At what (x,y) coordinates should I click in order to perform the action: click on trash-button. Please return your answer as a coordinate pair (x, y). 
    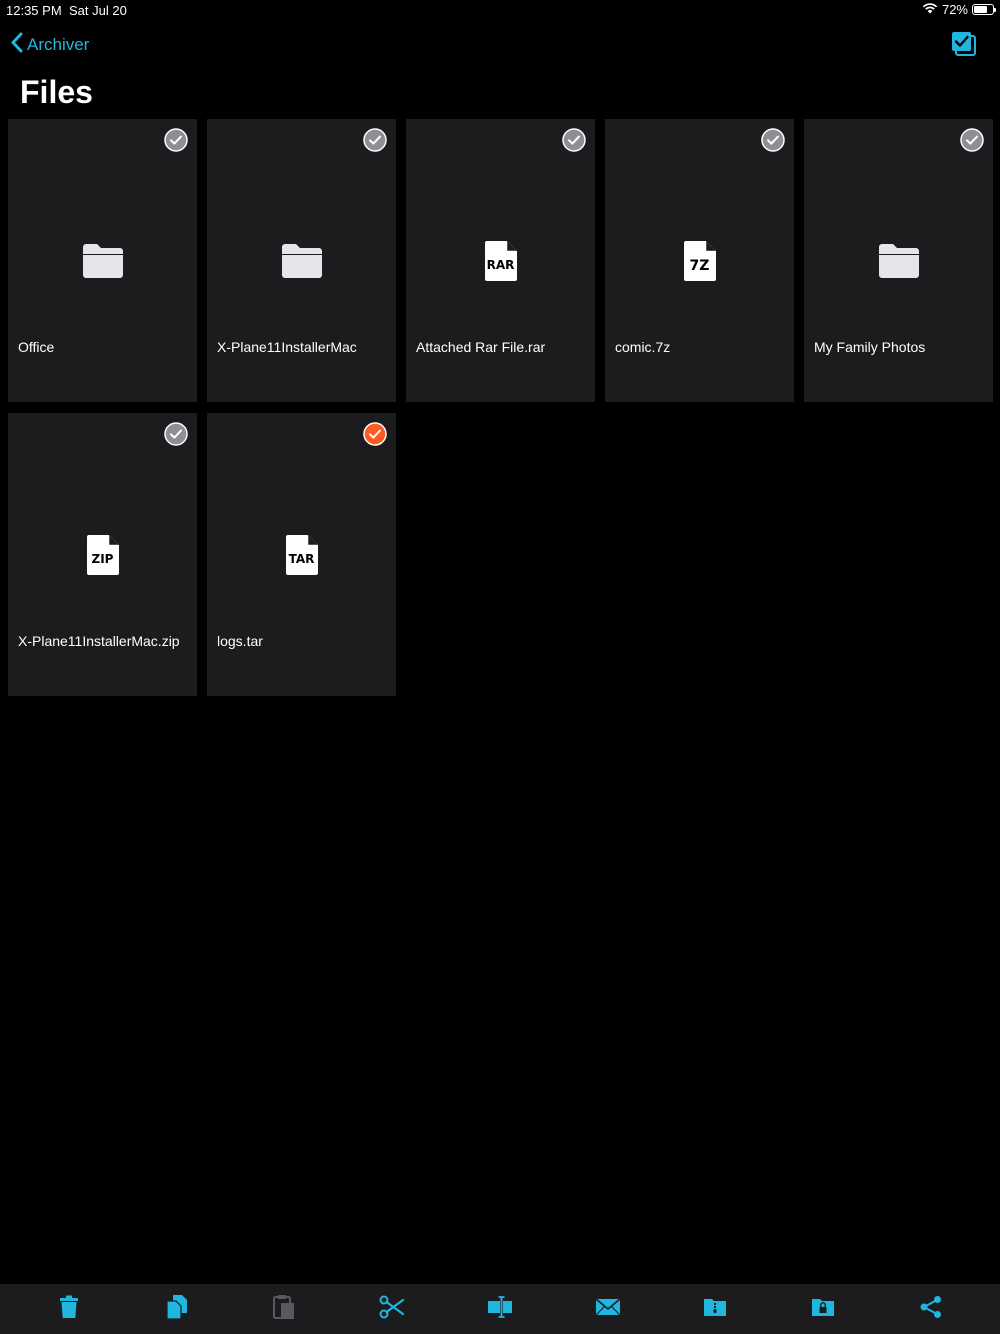
    Looking at the image, I should click on (69, 1309).